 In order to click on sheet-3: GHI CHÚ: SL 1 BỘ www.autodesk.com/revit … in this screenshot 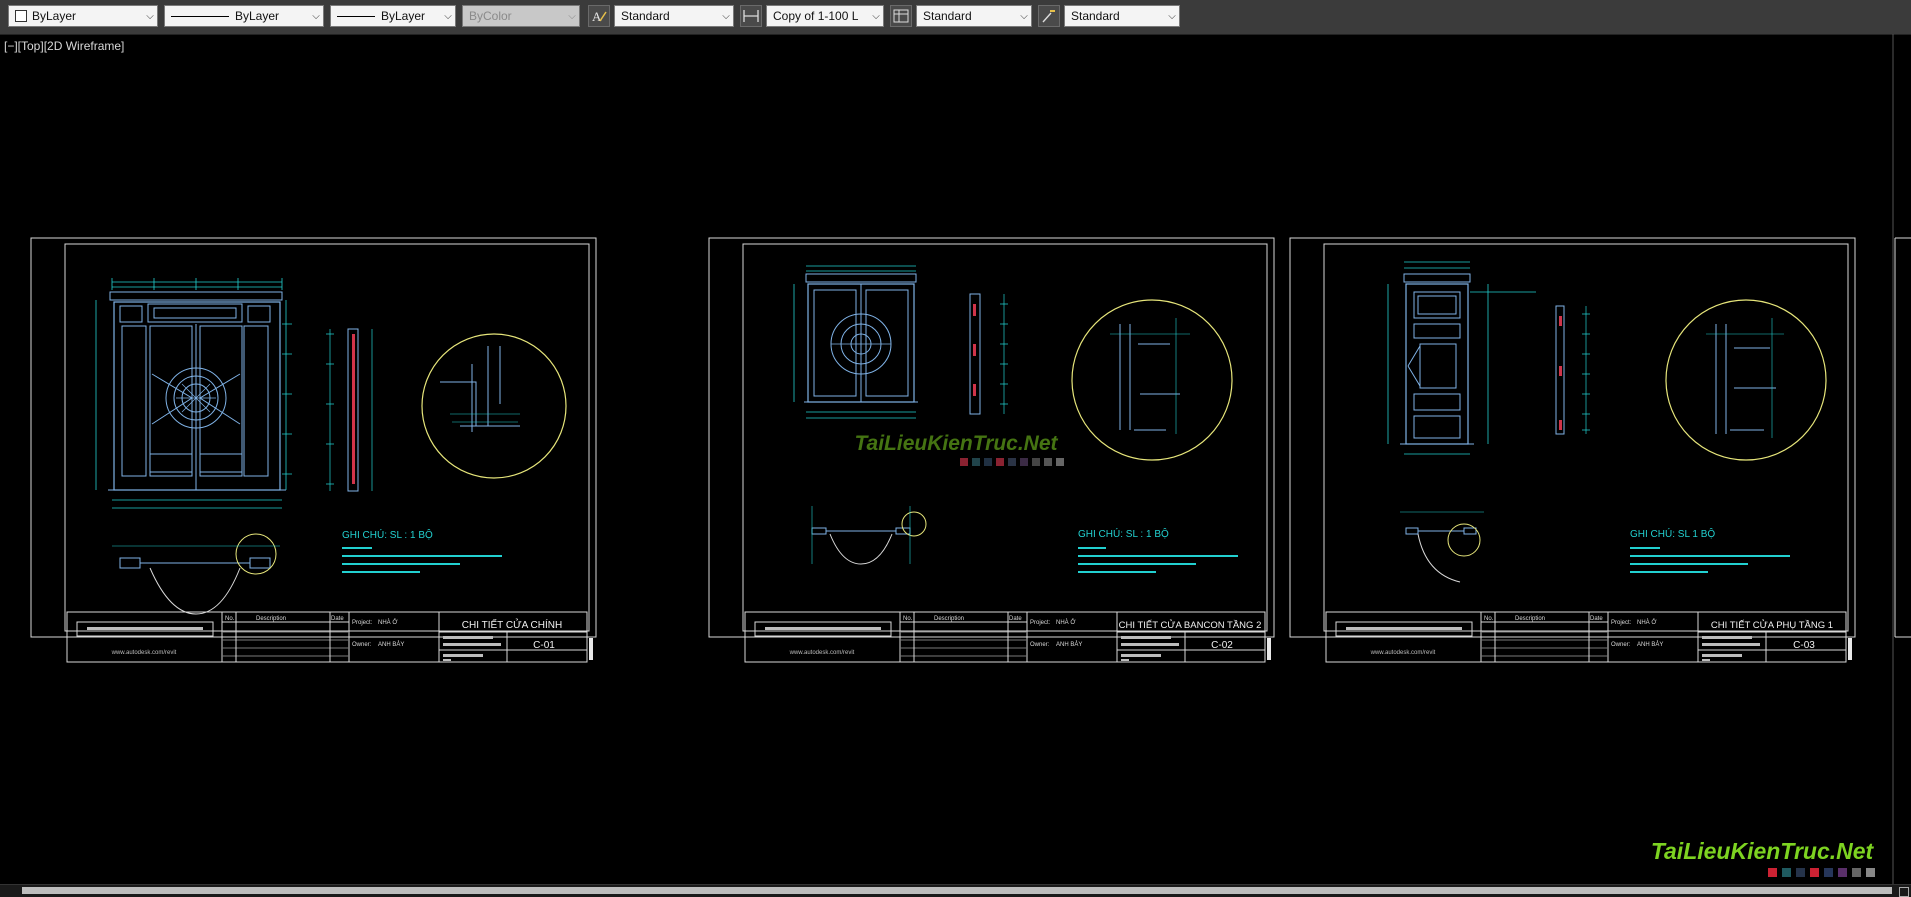, I will do `click(1572, 450)`.